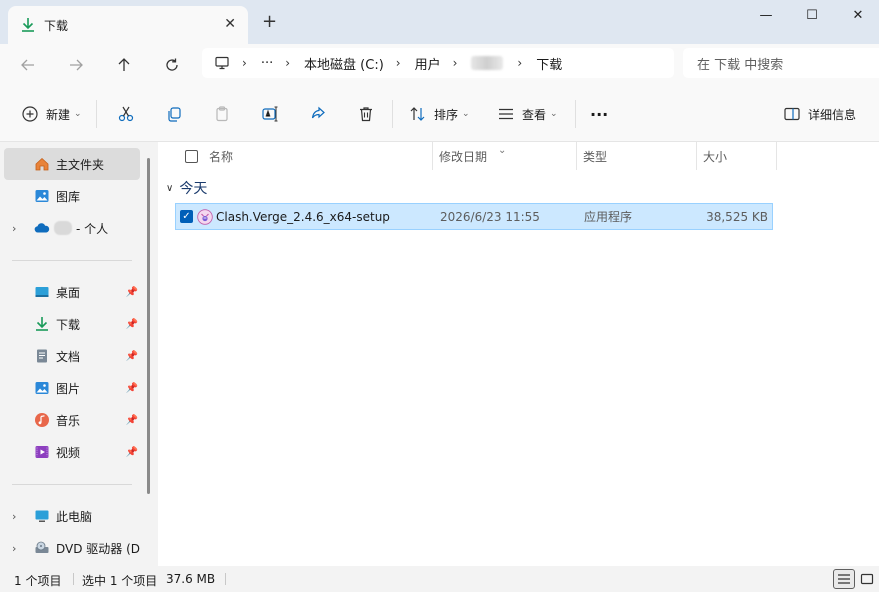 The height and width of the screenshot is (592, 879). Describe the element at coordinates (63, 228) in the screenshot. I see `account-name-redacted` at that location.